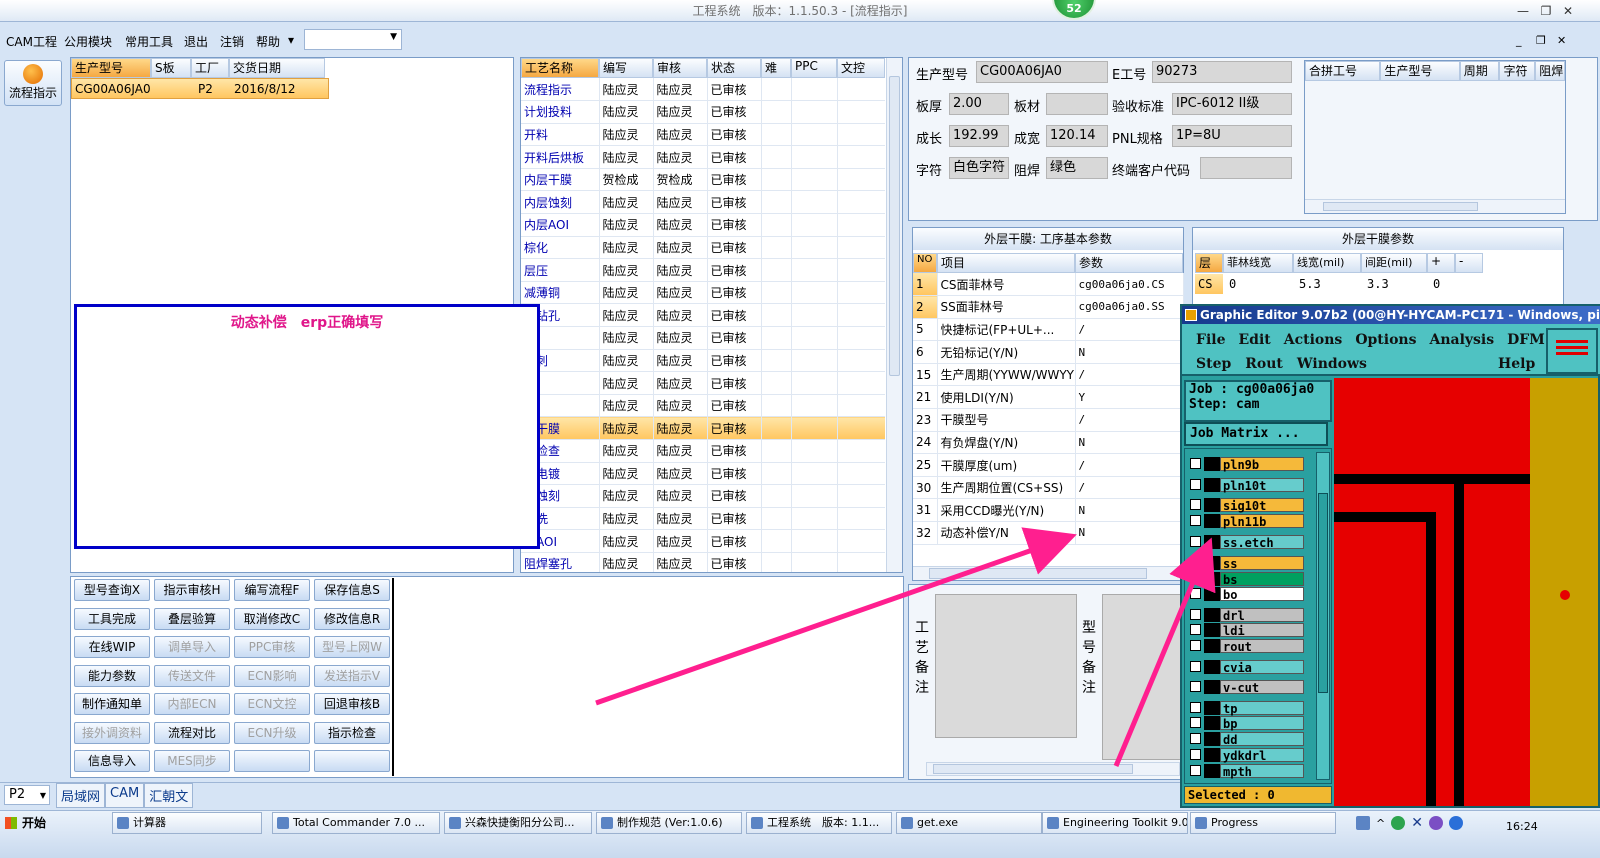 The image size is (1600, 858). Describe the element at coordinates (187, 823) in the screenshot. I see `taskbar-item: 计算器` at that location.